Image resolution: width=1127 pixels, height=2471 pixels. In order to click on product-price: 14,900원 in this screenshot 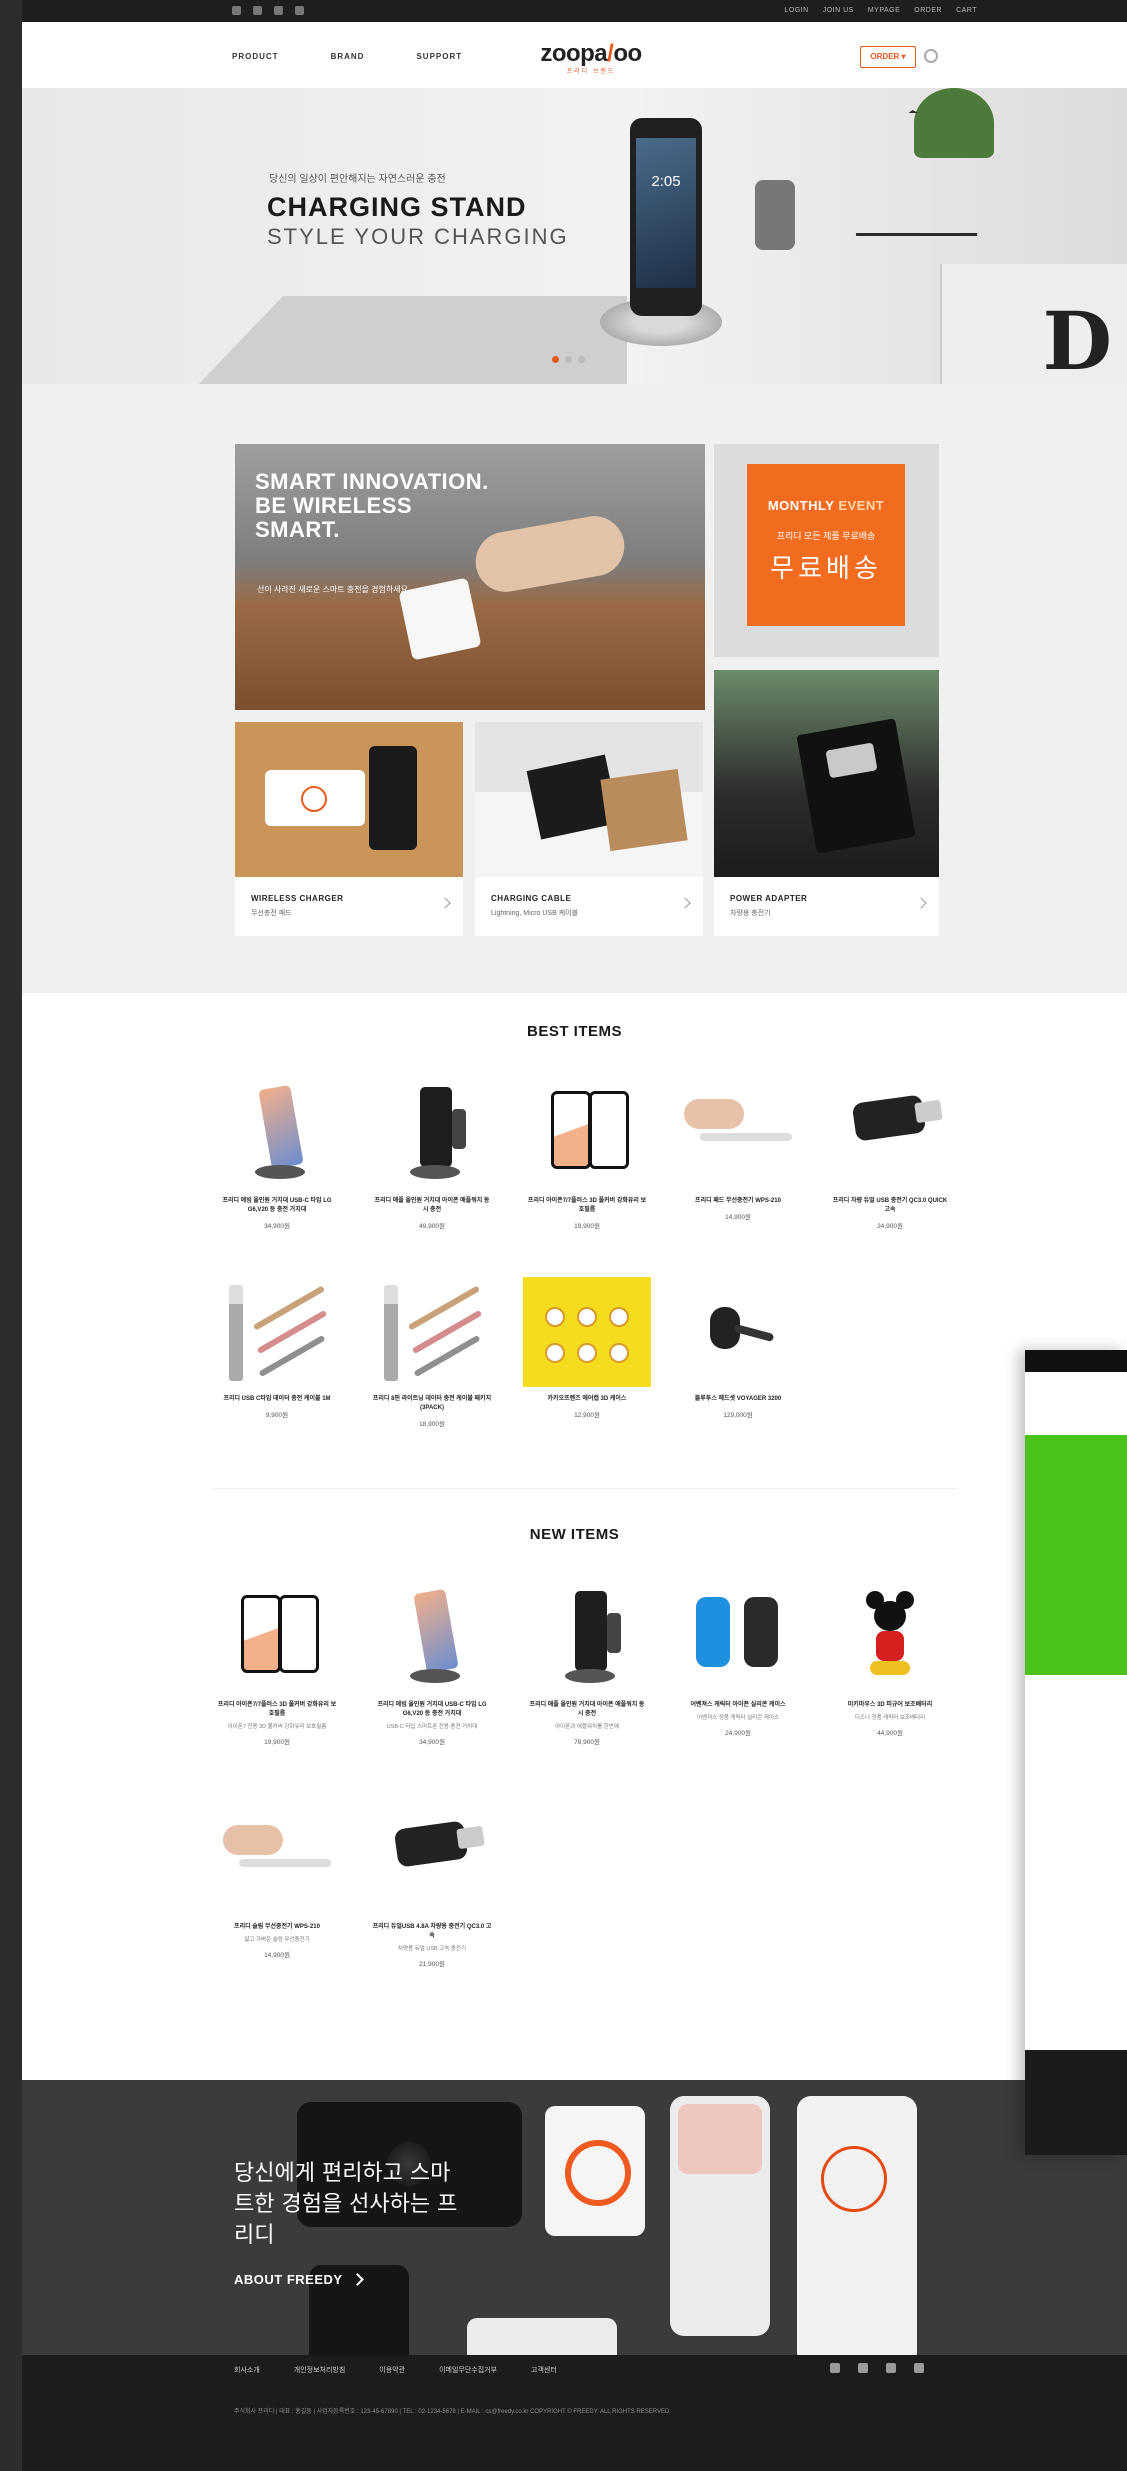, I will do `click(277, 1955)`.